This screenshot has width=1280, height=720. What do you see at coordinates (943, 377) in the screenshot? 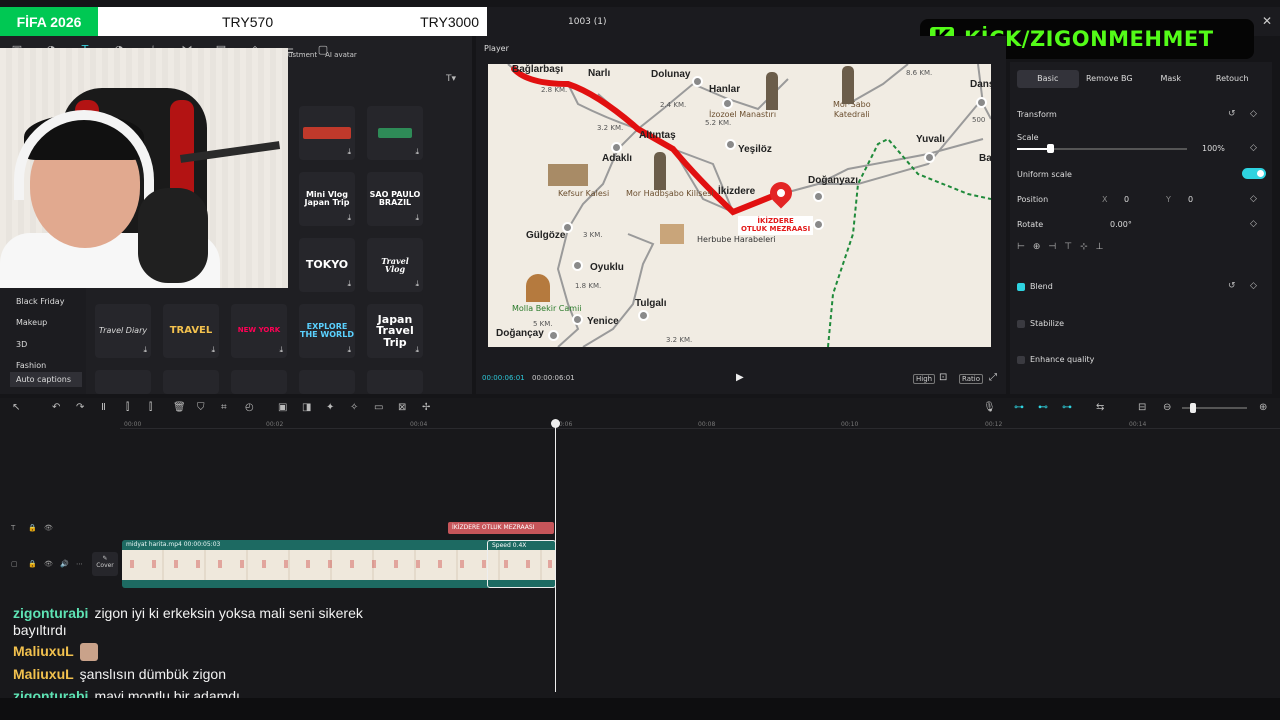
I see `snapshot-icon: ⊡` at bounding box center [943, 377].